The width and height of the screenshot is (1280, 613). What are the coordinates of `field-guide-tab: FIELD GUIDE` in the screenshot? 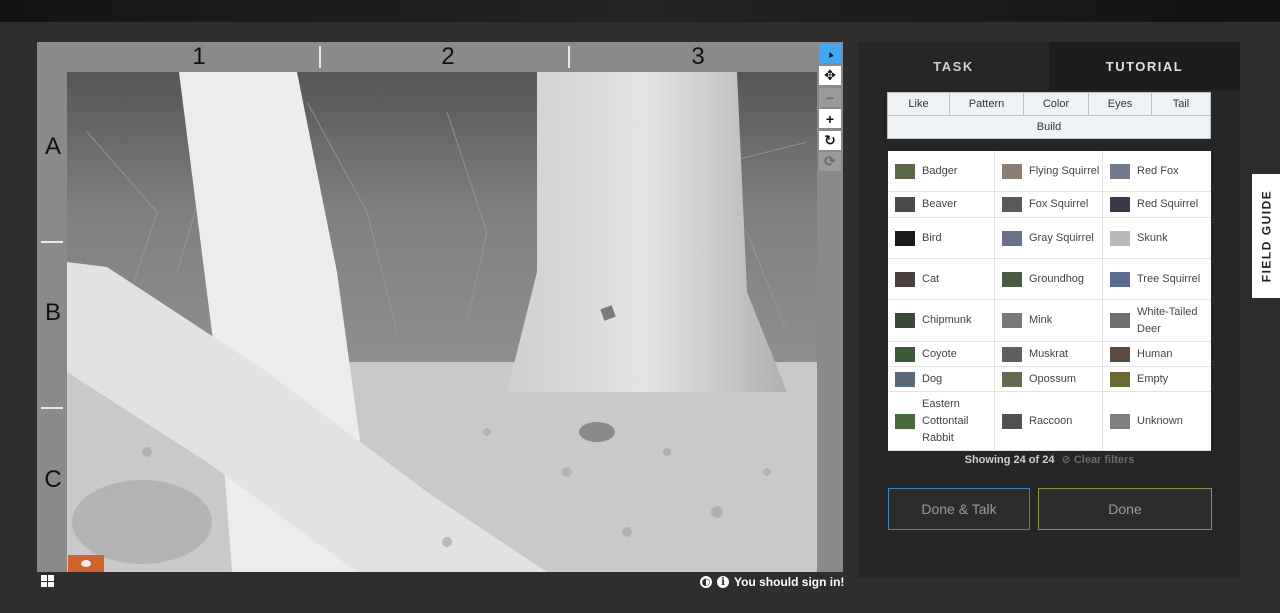 It's located at (1266, 236).